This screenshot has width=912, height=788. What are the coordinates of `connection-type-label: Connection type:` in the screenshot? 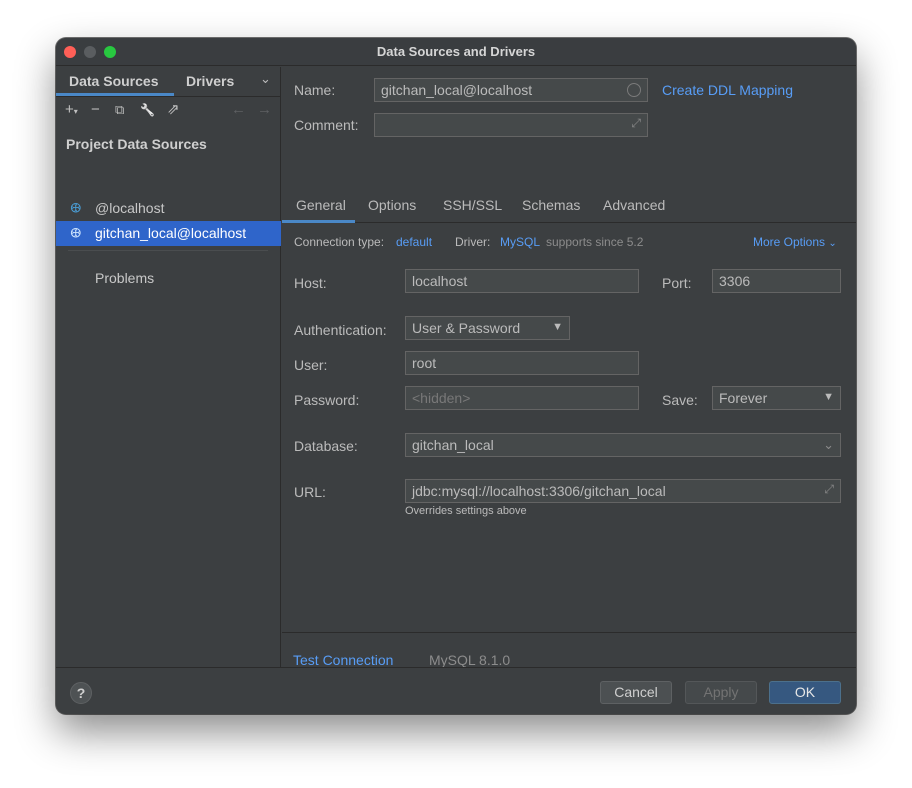 It's located at (339, 242).